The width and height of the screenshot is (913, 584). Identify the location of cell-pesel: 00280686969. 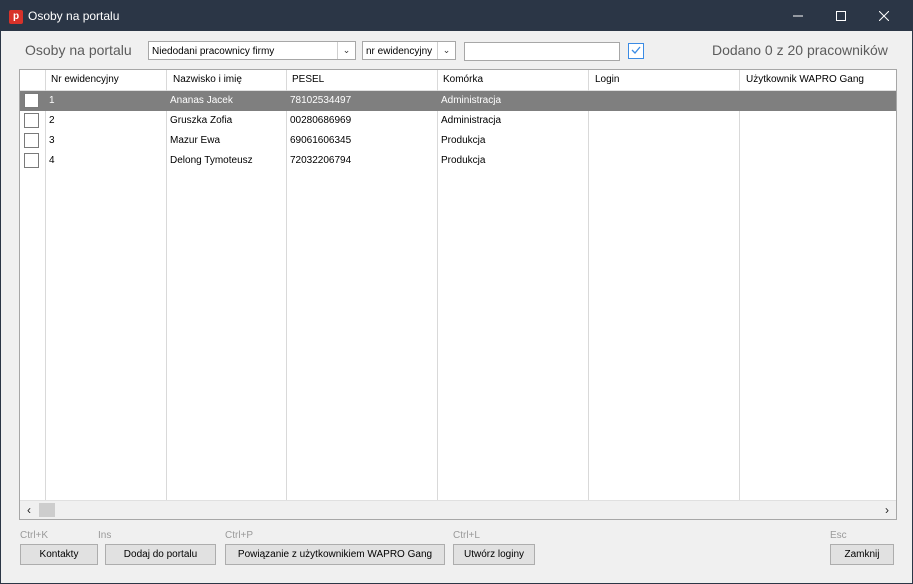
(321, 120).